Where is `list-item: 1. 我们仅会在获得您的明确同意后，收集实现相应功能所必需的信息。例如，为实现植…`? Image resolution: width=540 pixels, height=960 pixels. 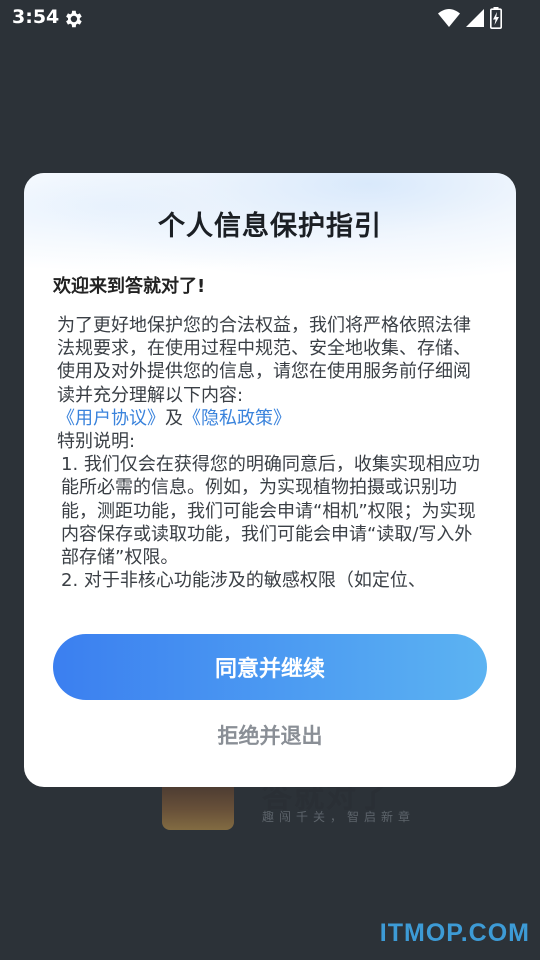
list-item: 1. 我们仅会在获得您的明确同意后，收集实现相应功能所必需的信息。例如，为实现植… is located at coordinates (270, 511).